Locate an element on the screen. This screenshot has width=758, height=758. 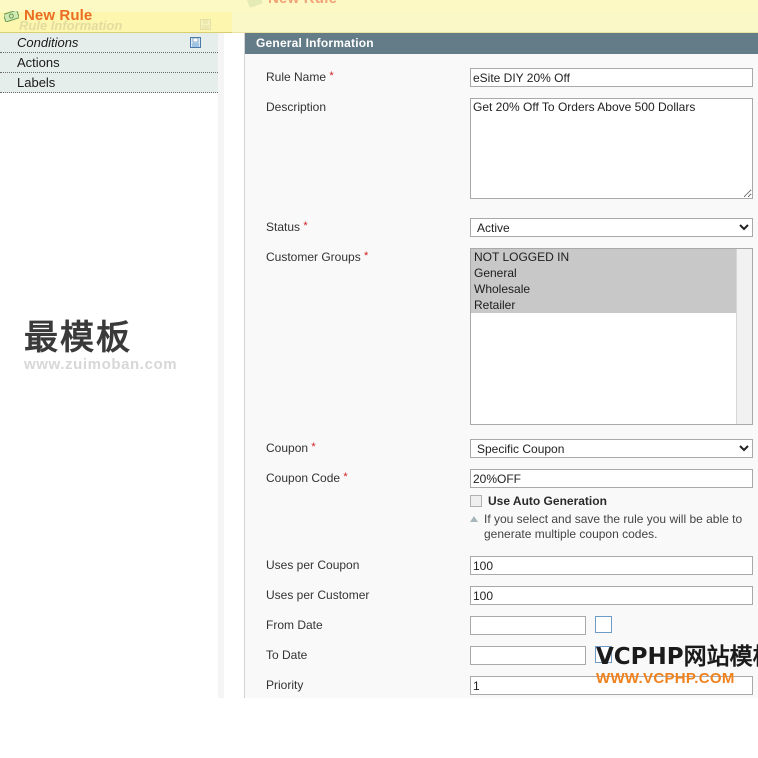
customer-groups-option: Wholesale is located at coordinates (603, 289).